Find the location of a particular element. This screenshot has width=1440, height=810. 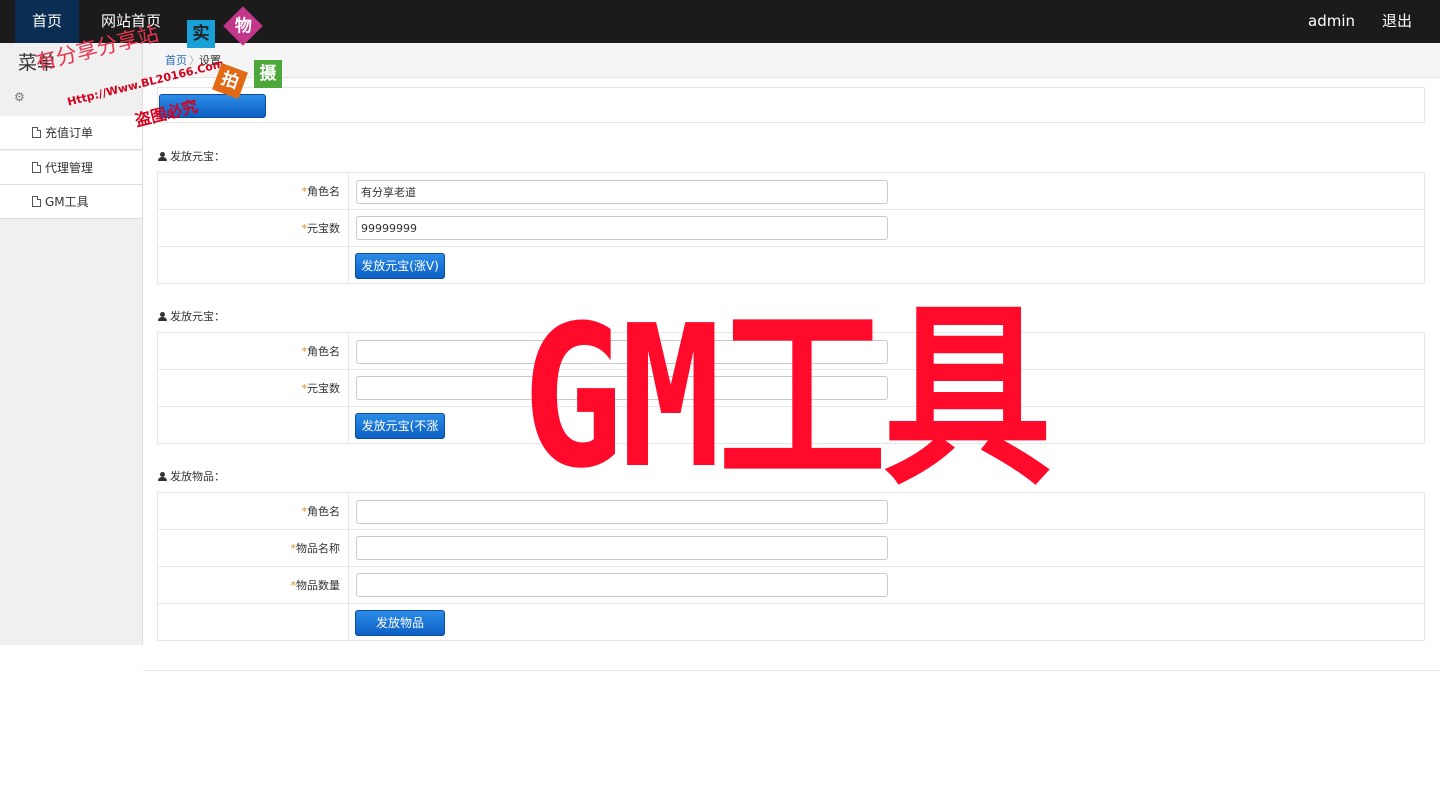

form-row: *元宝数 is located at coordinates (791, 228).